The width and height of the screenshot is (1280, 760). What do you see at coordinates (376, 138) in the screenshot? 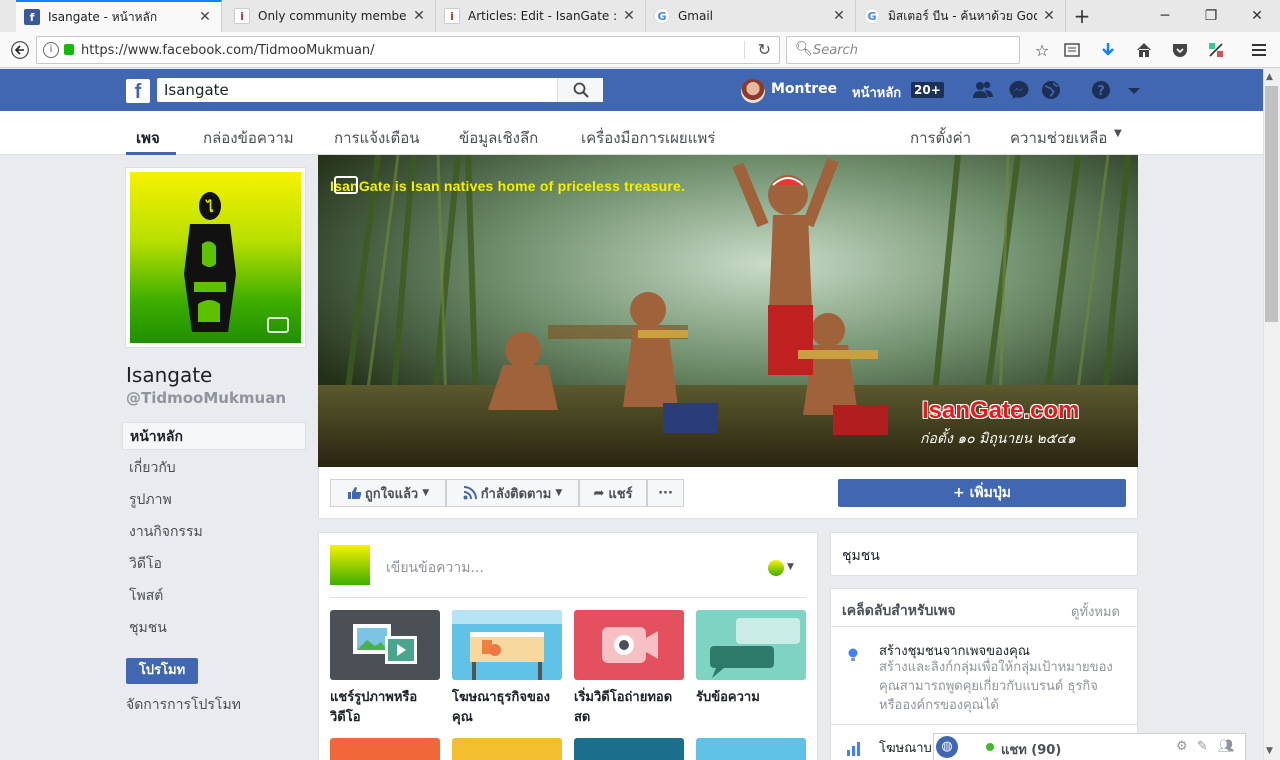
I see `nav-notifications: การแจ้งเตือน` at bounding box center [376, 138].